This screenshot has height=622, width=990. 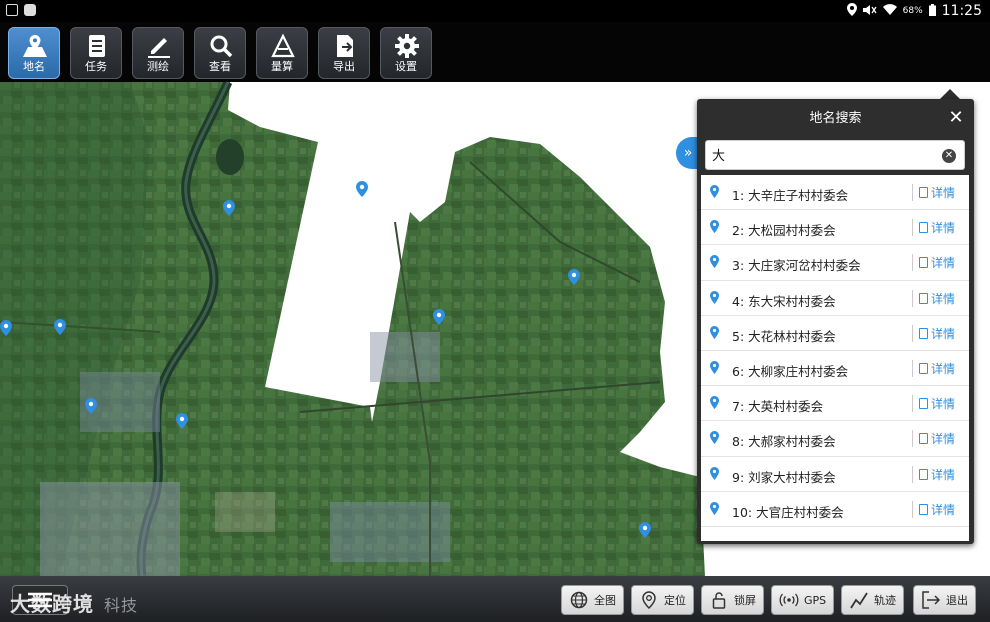 I want to click on result-row: 5: 大花林村村委会 详情, so click(x=835, y=333).